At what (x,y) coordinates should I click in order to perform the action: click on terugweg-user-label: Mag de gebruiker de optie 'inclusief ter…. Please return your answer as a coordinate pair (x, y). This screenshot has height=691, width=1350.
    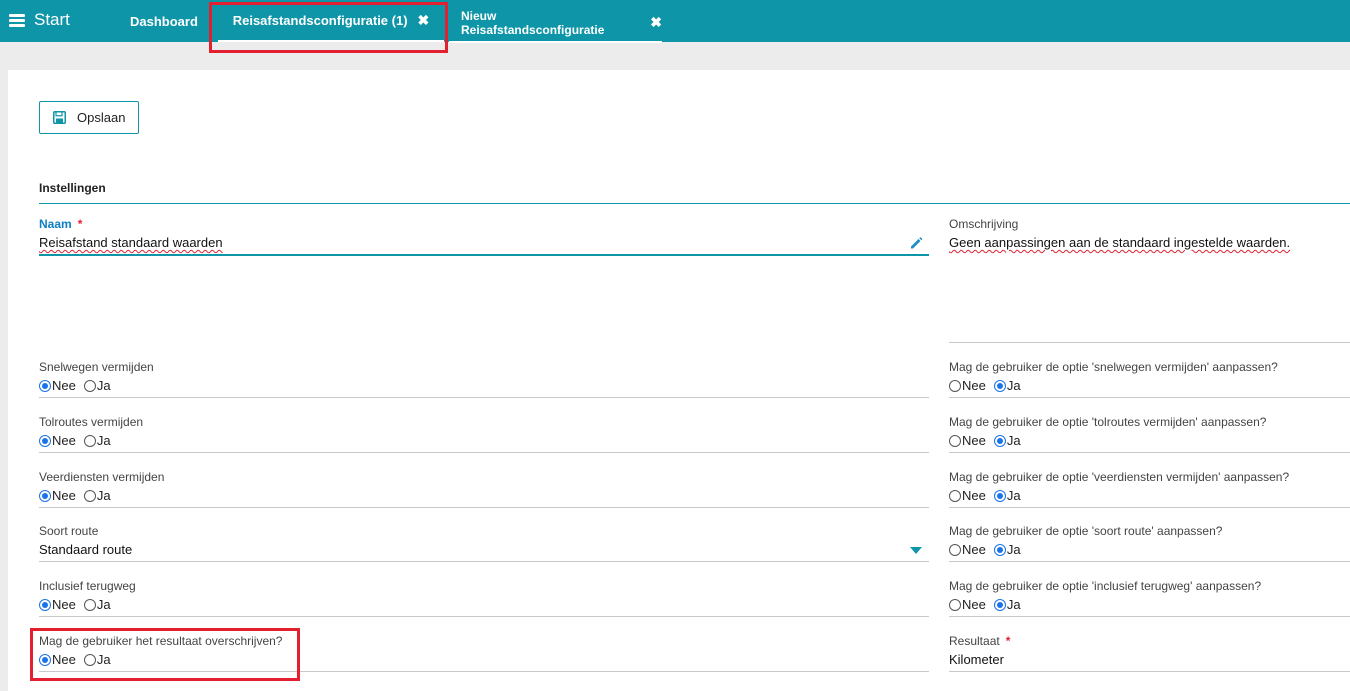
    Looking at the image, I should click on (1105, 586).